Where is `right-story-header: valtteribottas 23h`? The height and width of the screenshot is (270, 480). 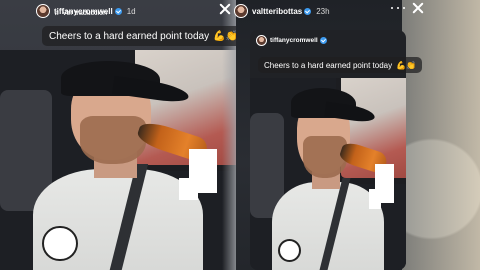
right-story-header: valtteribottas 23h is located at coordinates (282, 11).